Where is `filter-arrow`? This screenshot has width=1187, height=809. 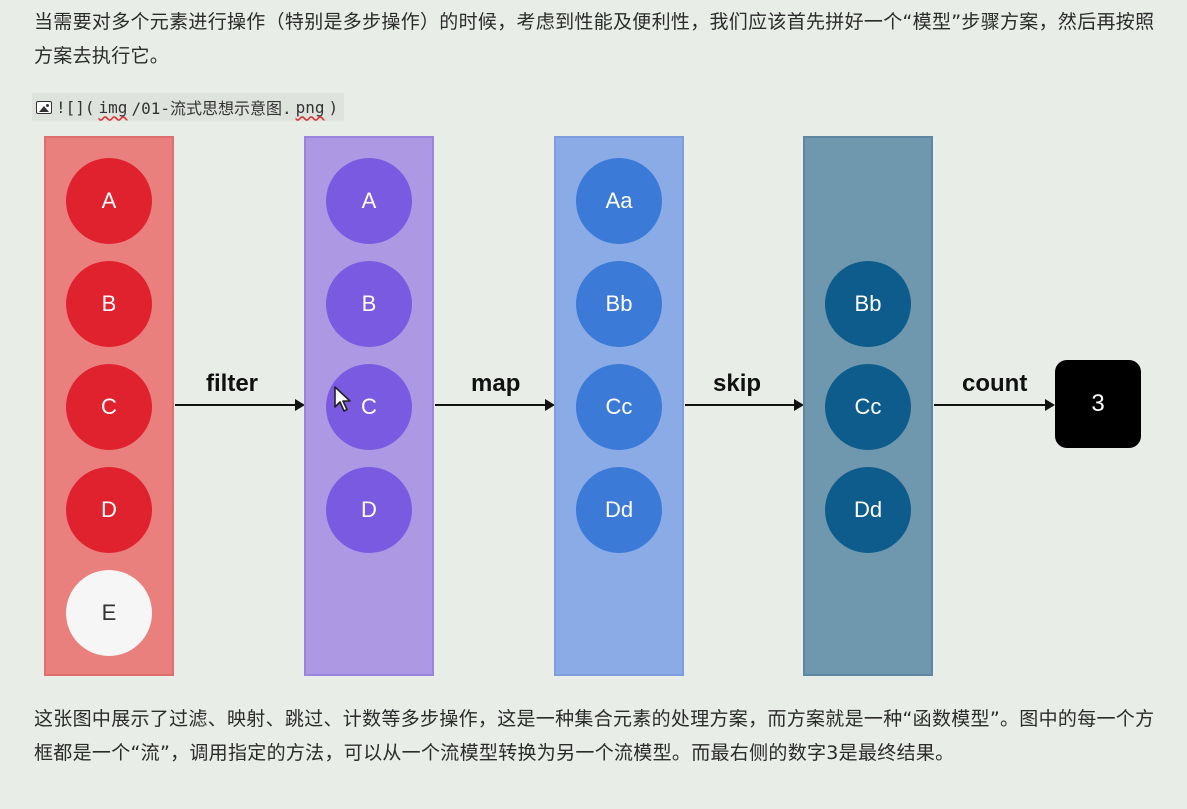
filter-arrow is located at coordinates (240, 405).